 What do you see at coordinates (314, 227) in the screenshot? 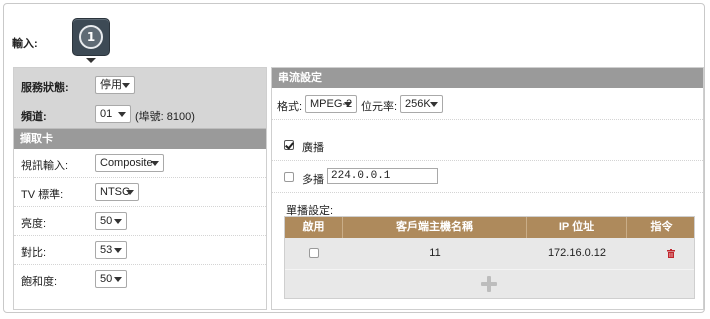
I see `column-header-enabled: 啟用` at bounding box center [314, 227].